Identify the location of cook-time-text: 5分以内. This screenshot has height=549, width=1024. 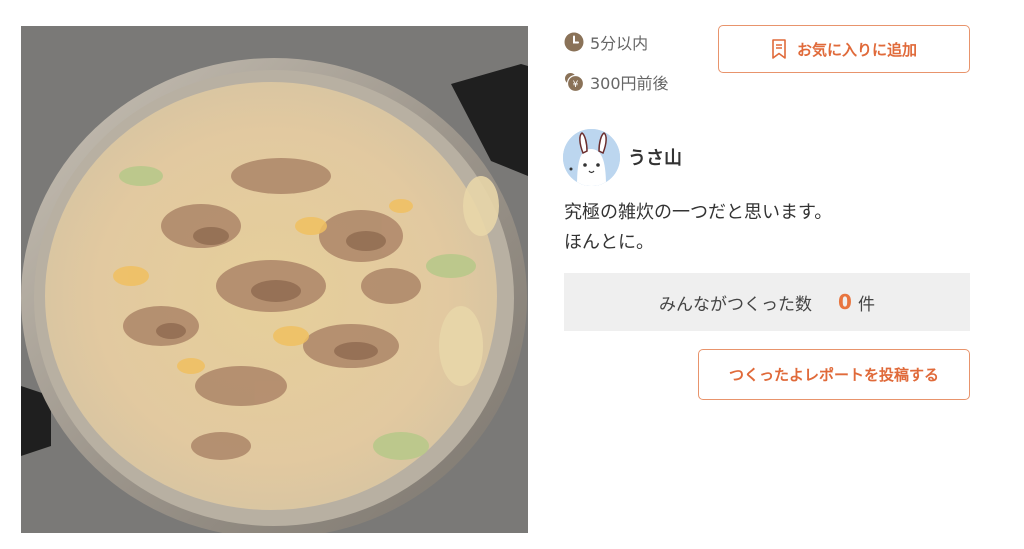
(619, 43).